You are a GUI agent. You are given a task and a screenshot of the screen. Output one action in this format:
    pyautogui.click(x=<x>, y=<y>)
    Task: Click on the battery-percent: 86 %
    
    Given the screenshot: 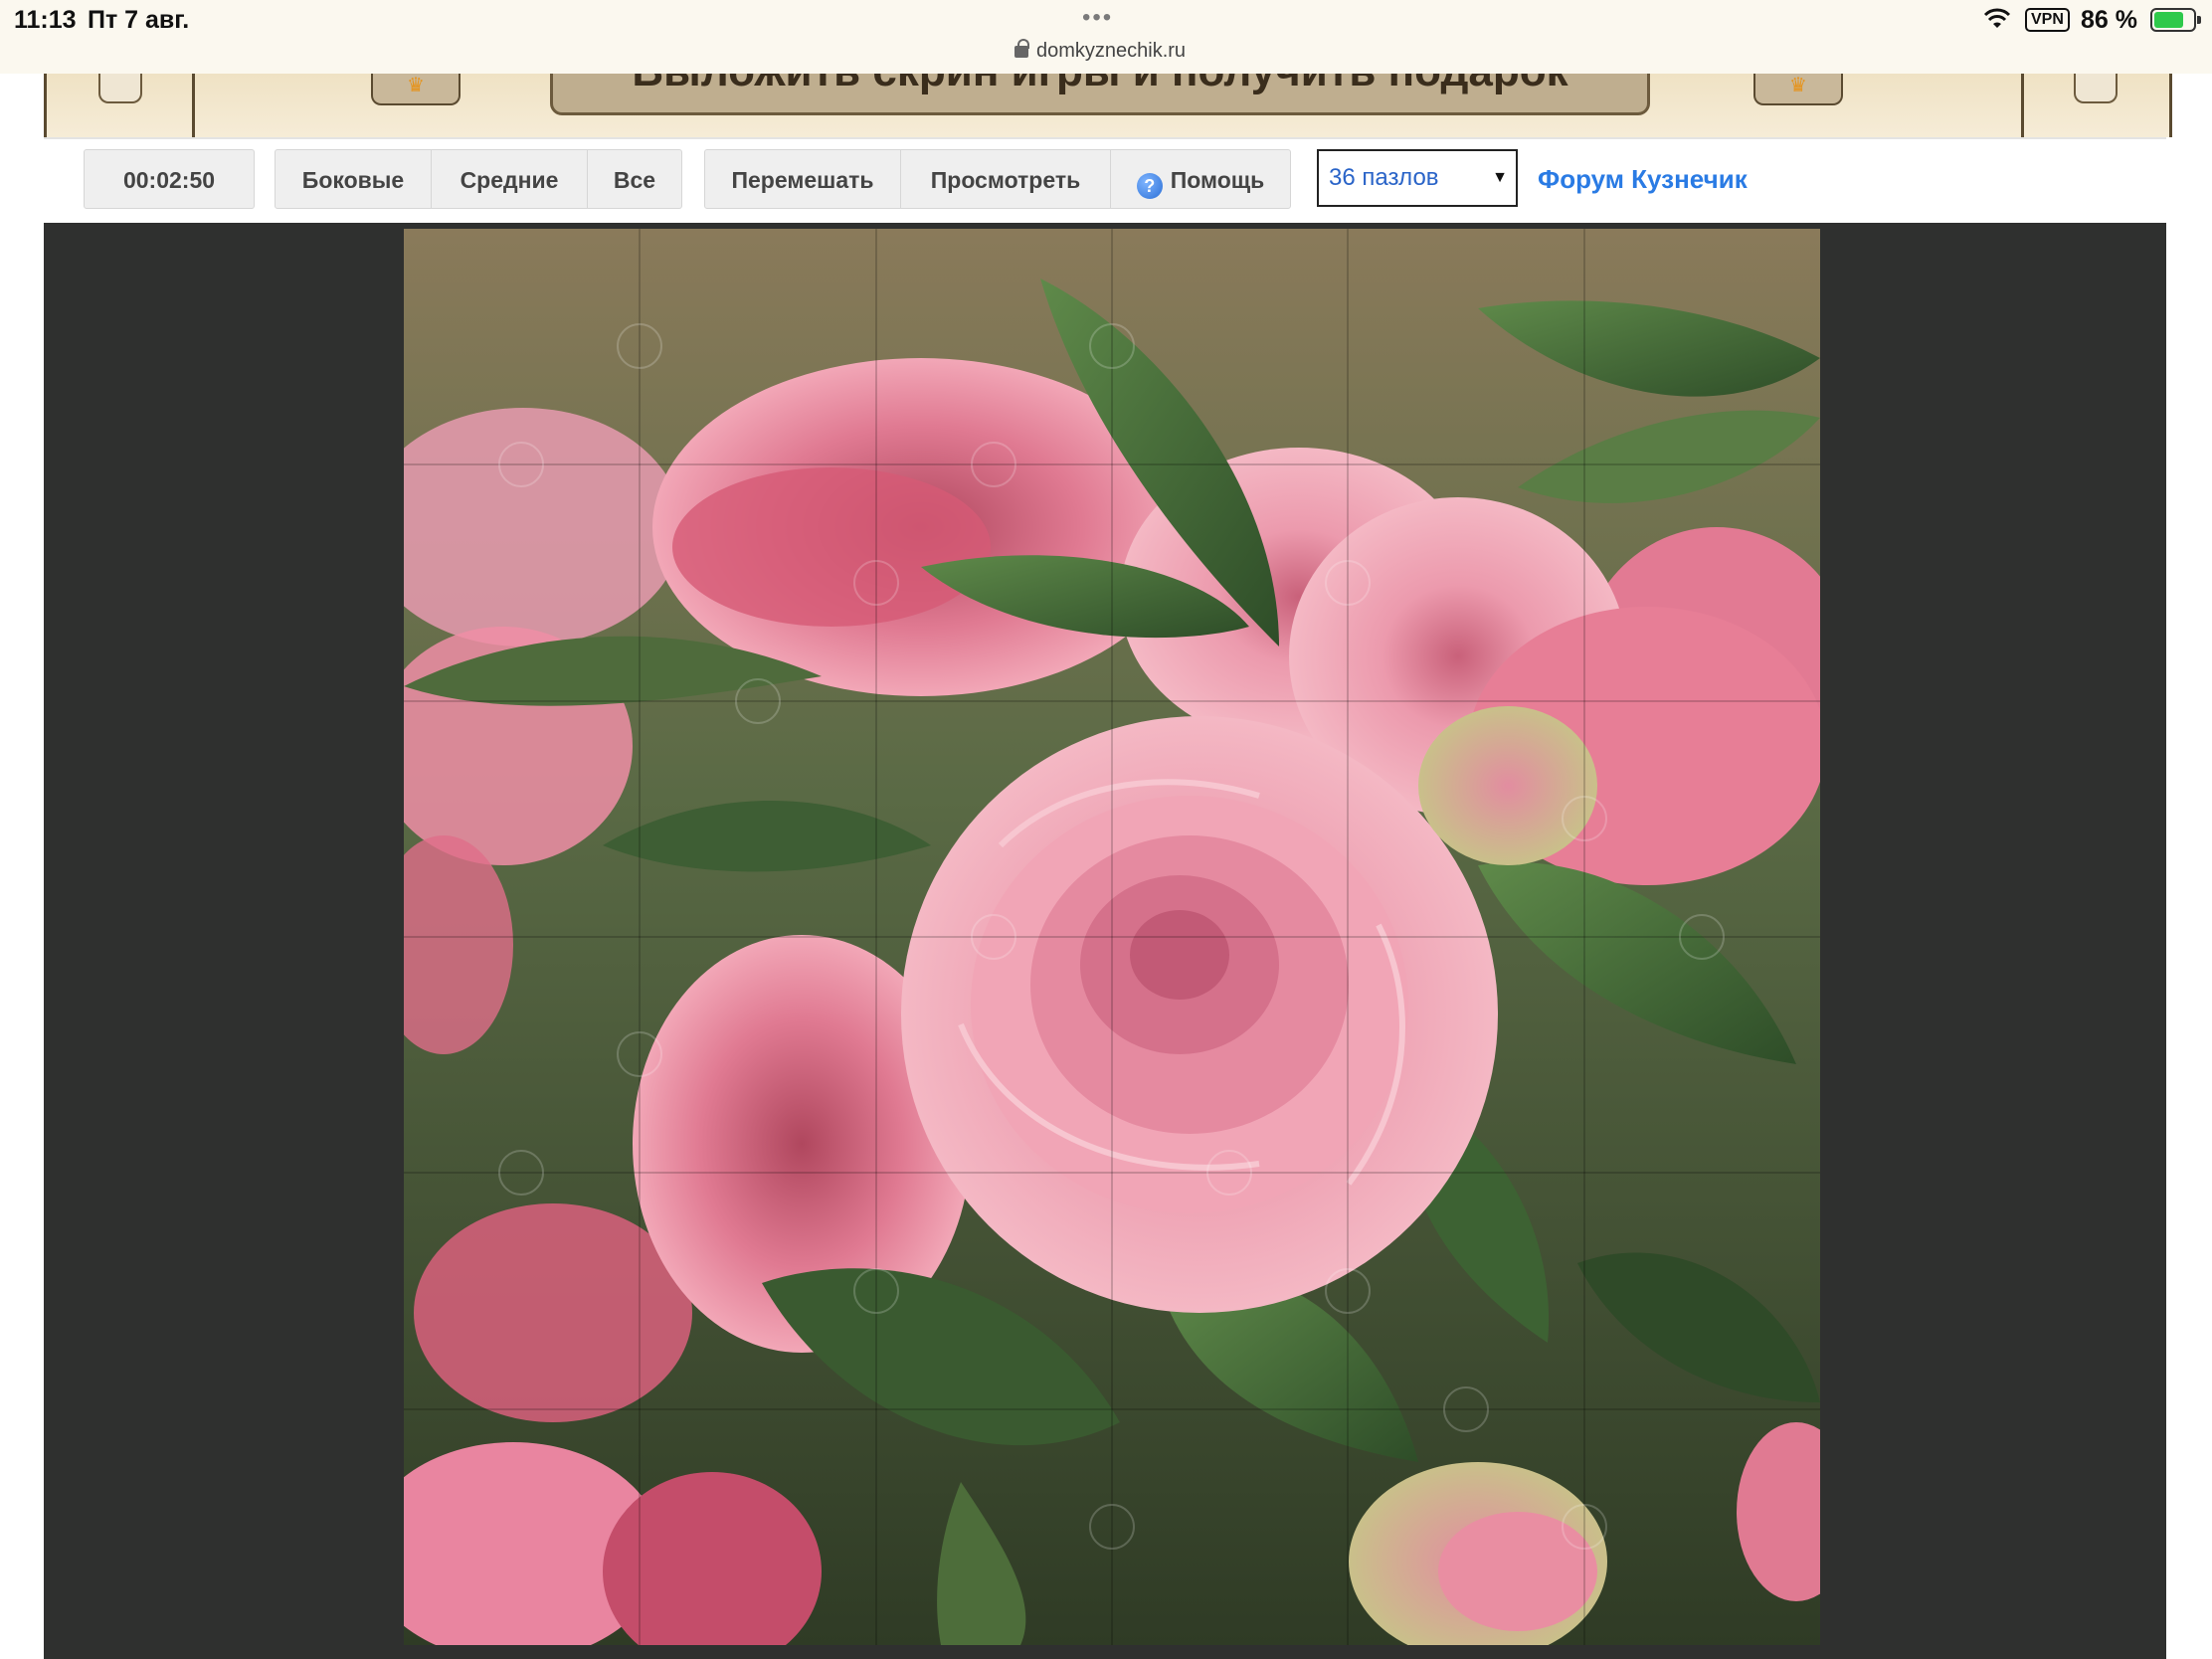 What is the action you would take?
    pyautogui.click(x=2109, y=20)
    